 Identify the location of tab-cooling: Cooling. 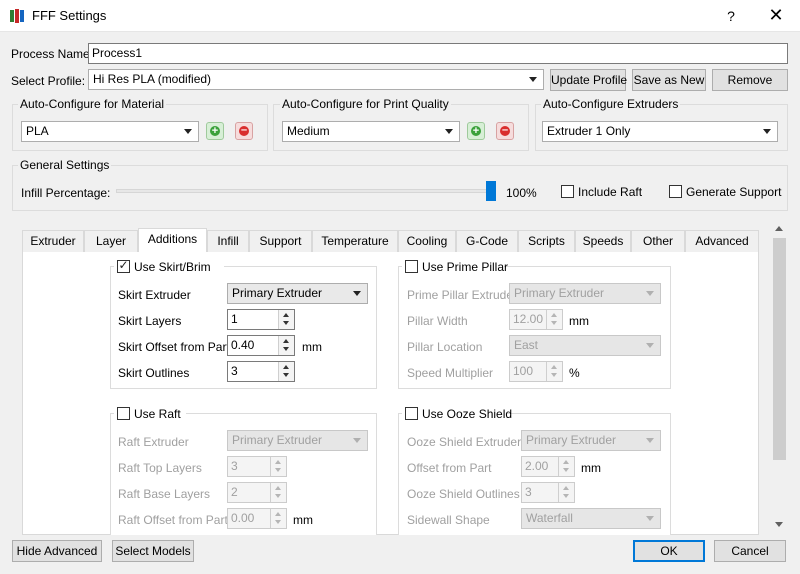
(427, 241).